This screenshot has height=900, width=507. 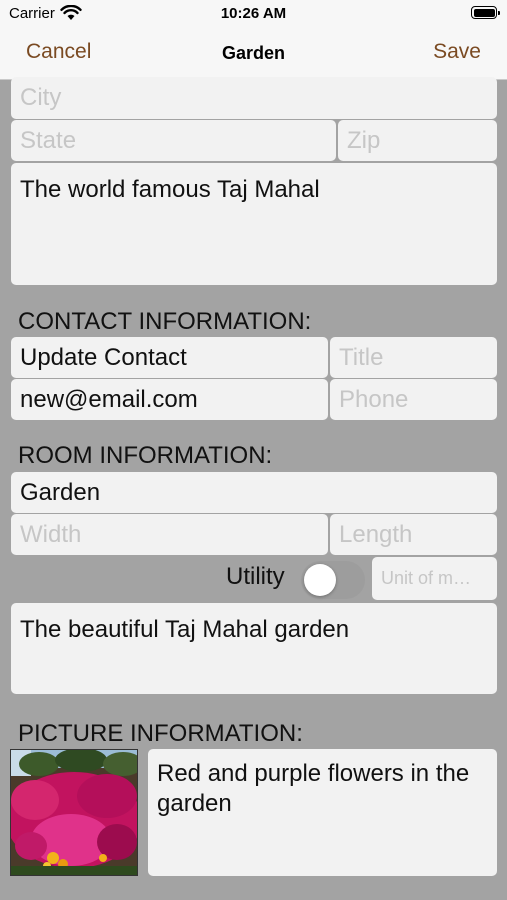 I want to click on room-description-field: The beautiful Taj Mahal garden, so click(x=254, y=648).